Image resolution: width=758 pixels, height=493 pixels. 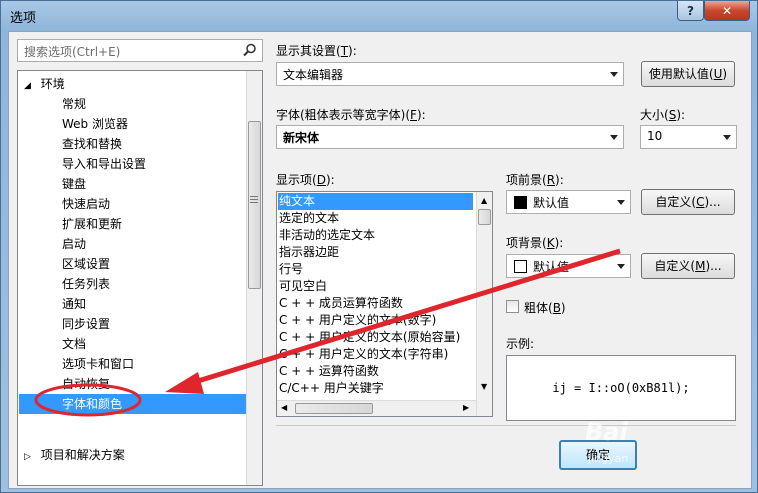 What do you see at coordinates (132, 404) in the screenshot?
I see `tree-item: 字体和颜色` at bounding box center [132, 404].